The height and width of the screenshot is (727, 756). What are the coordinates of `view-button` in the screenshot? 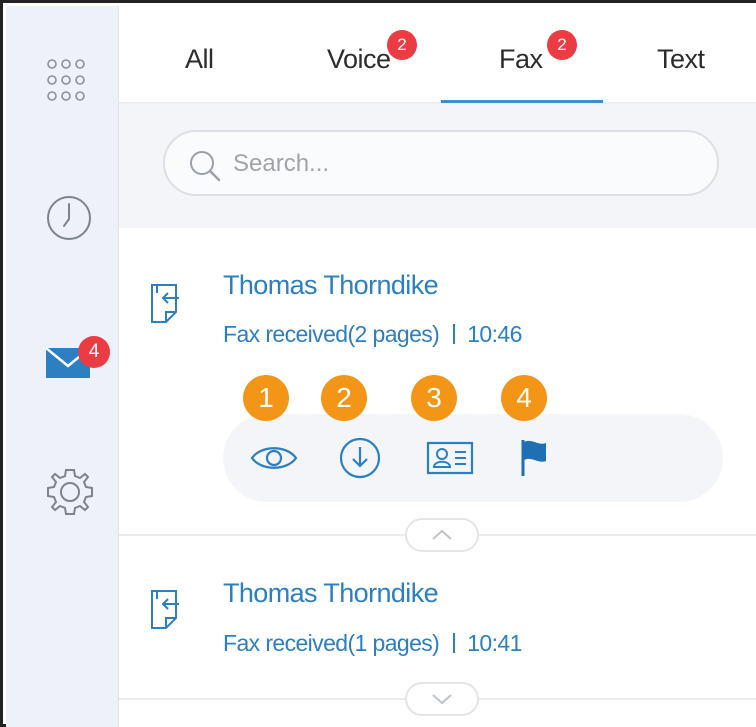 It's located at (274, 458).